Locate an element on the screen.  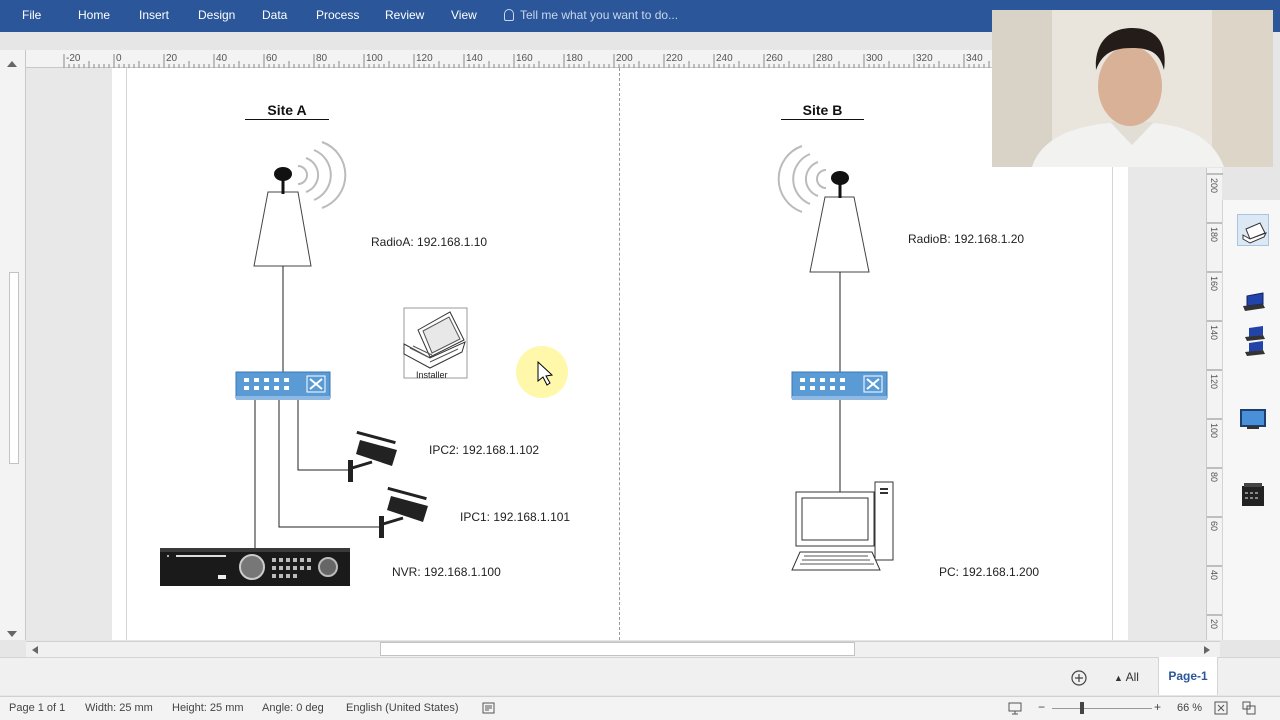
add-page-button is located at coordinates (1079, 678).